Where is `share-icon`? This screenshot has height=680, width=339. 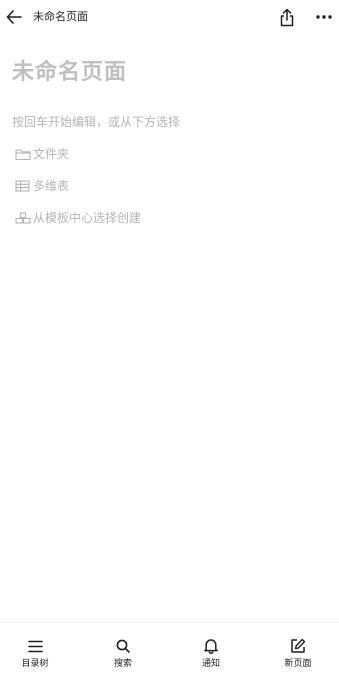
share-icon is located at coordinates (287, 17).